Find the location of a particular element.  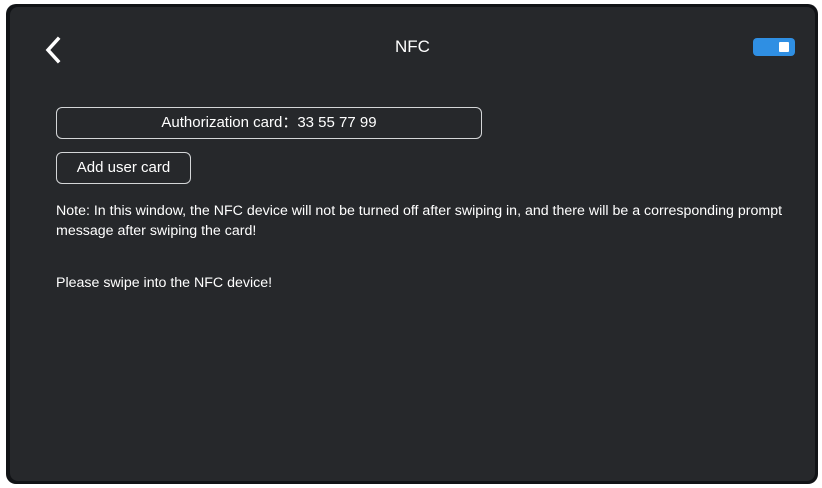

authorization-card-display: Authorization card：33 55 77 99 is located at coordinates (269, 123).